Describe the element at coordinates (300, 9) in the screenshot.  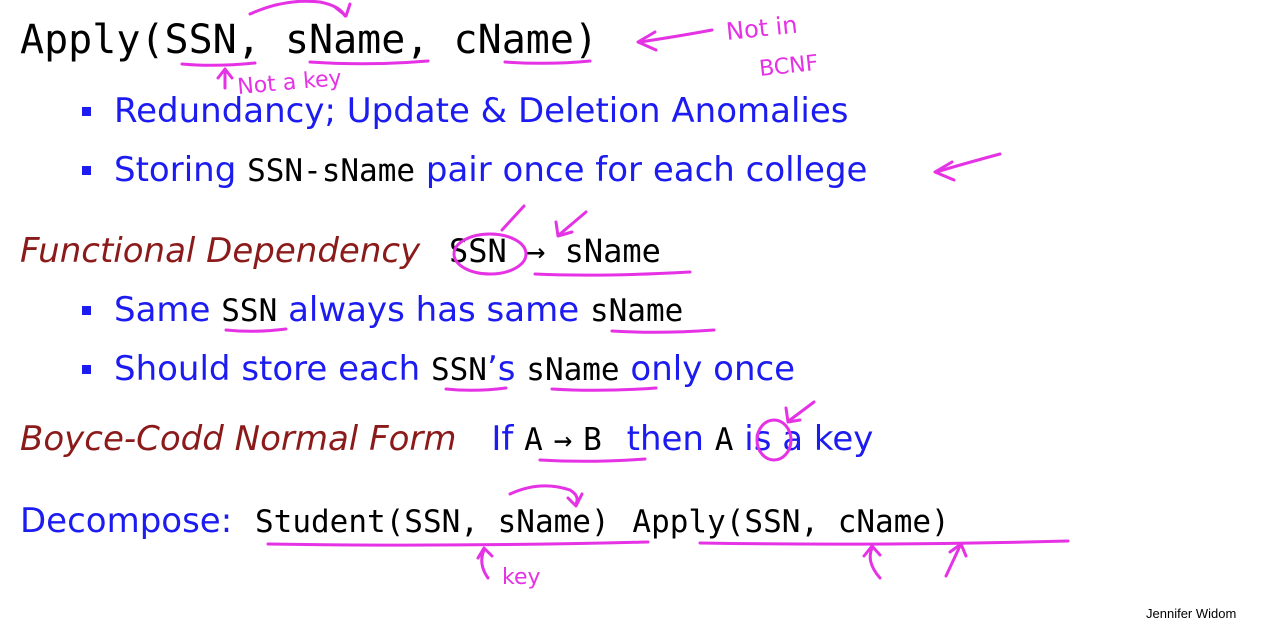
I see `swap-arrow-schema` at that location.